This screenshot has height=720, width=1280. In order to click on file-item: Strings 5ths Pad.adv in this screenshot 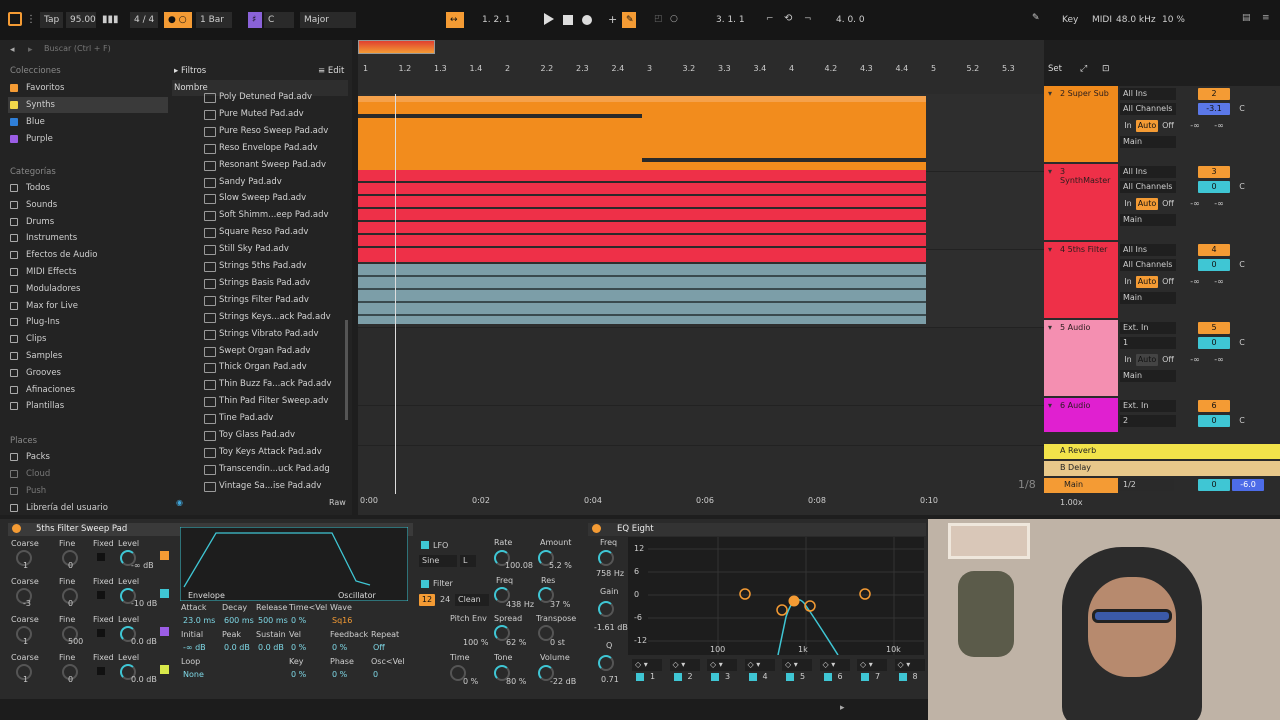, I will do `click(274, 266)`.